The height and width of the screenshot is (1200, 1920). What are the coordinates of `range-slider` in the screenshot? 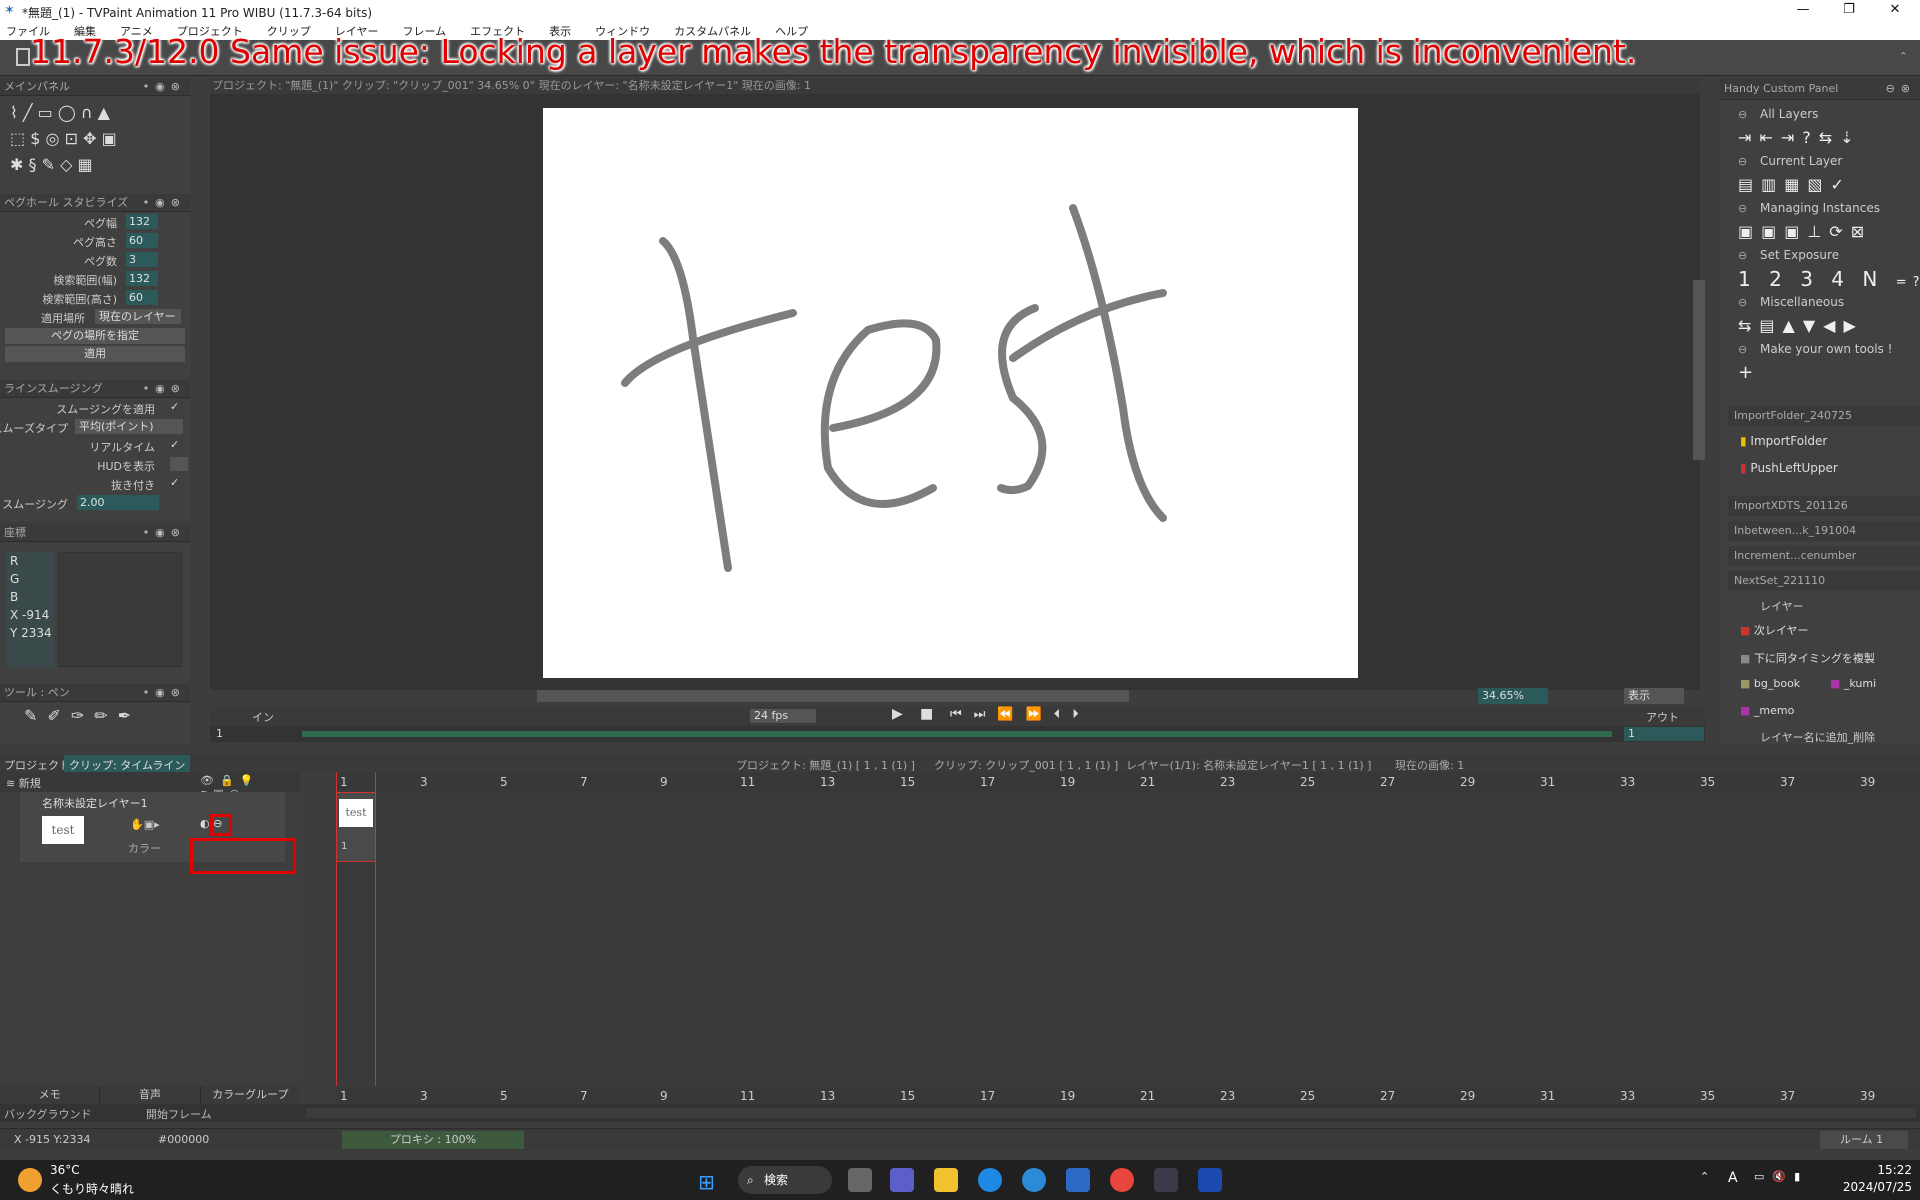 It's located at (957, 734).